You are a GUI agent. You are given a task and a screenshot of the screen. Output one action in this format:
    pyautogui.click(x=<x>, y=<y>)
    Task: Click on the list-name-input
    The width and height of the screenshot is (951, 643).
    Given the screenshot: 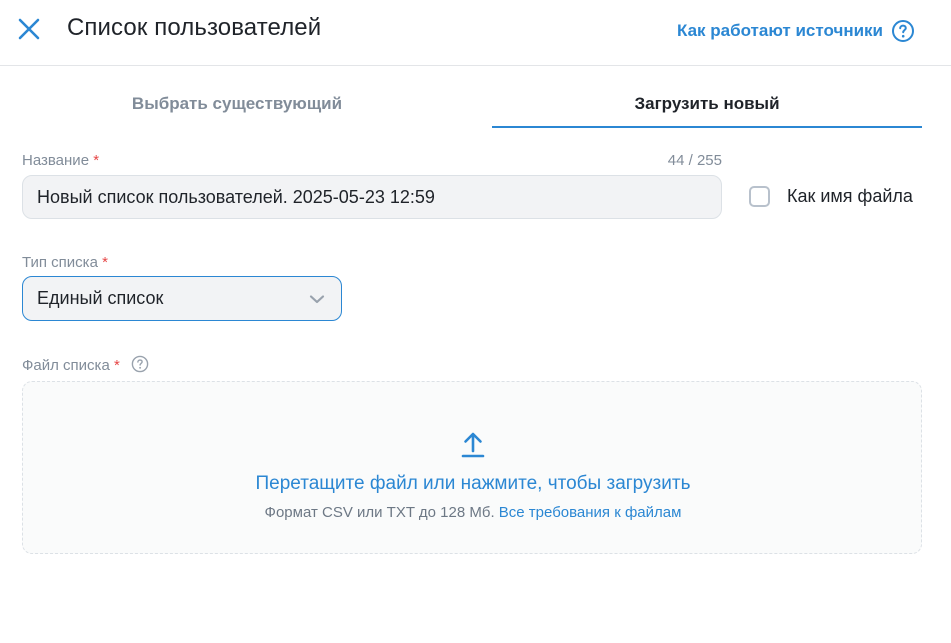 What is the action you would take?
    pyautogui.click(x=372, y=197)
    